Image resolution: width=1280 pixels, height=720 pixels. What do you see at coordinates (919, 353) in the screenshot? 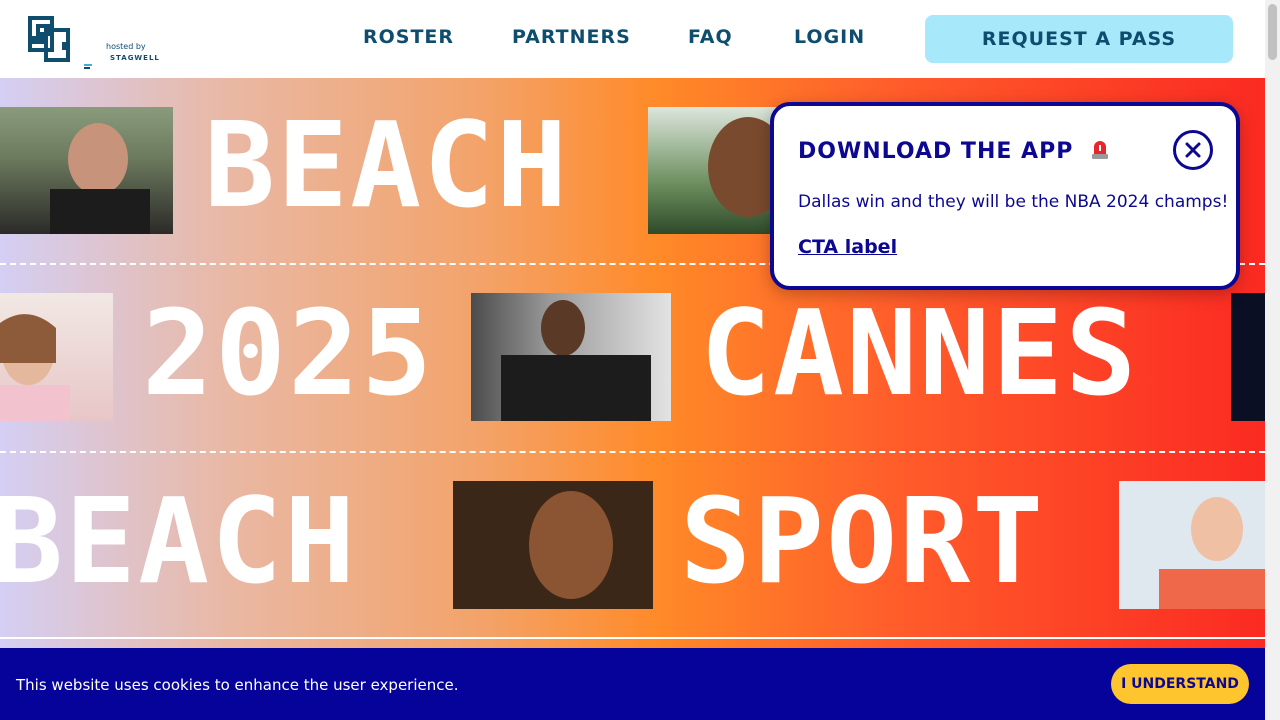
I see `hero-word-cannes: CANNES` at bounding box center [919, 353].